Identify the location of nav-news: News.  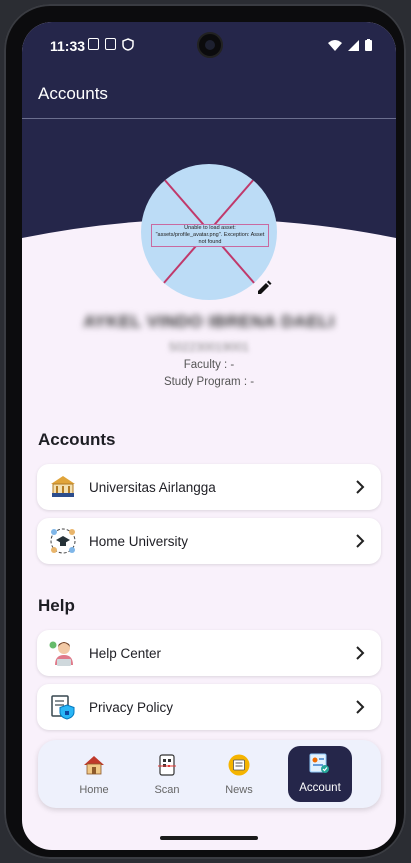
(239, 774).